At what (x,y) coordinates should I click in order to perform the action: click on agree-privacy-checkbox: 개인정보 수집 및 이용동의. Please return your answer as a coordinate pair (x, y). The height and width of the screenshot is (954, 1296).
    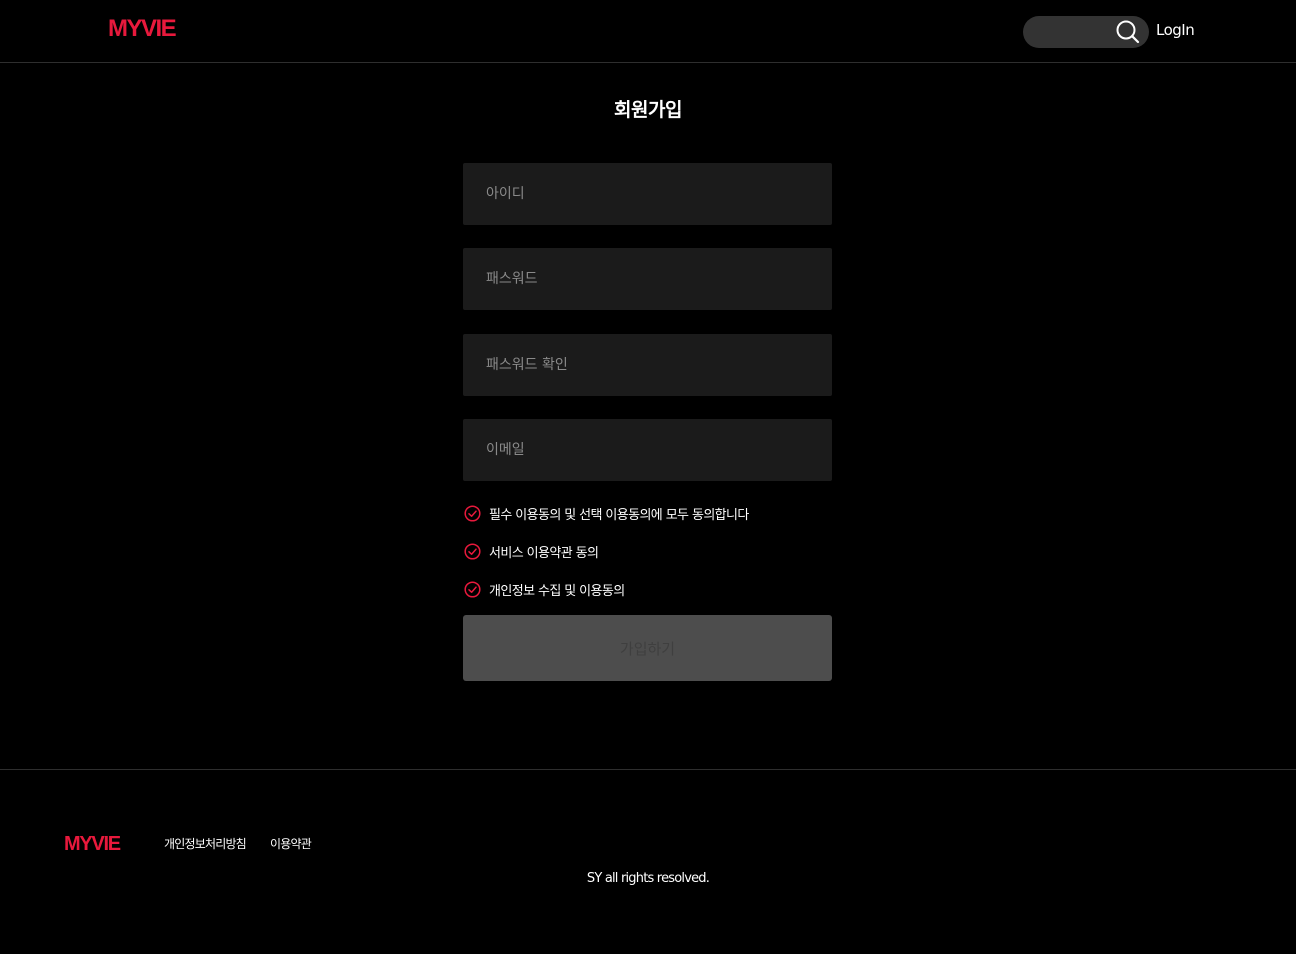
    Looking at the image, I should click on (544, 589).